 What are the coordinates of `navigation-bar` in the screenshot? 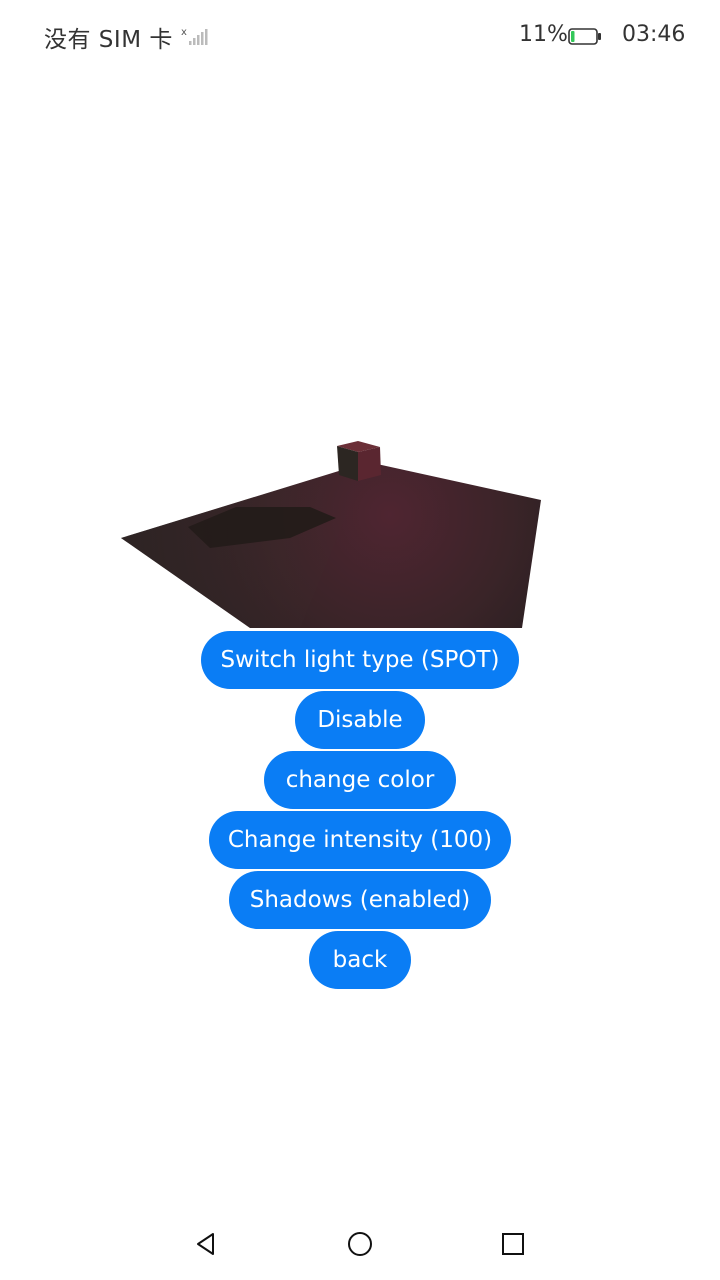 It's located at (360, 1245).